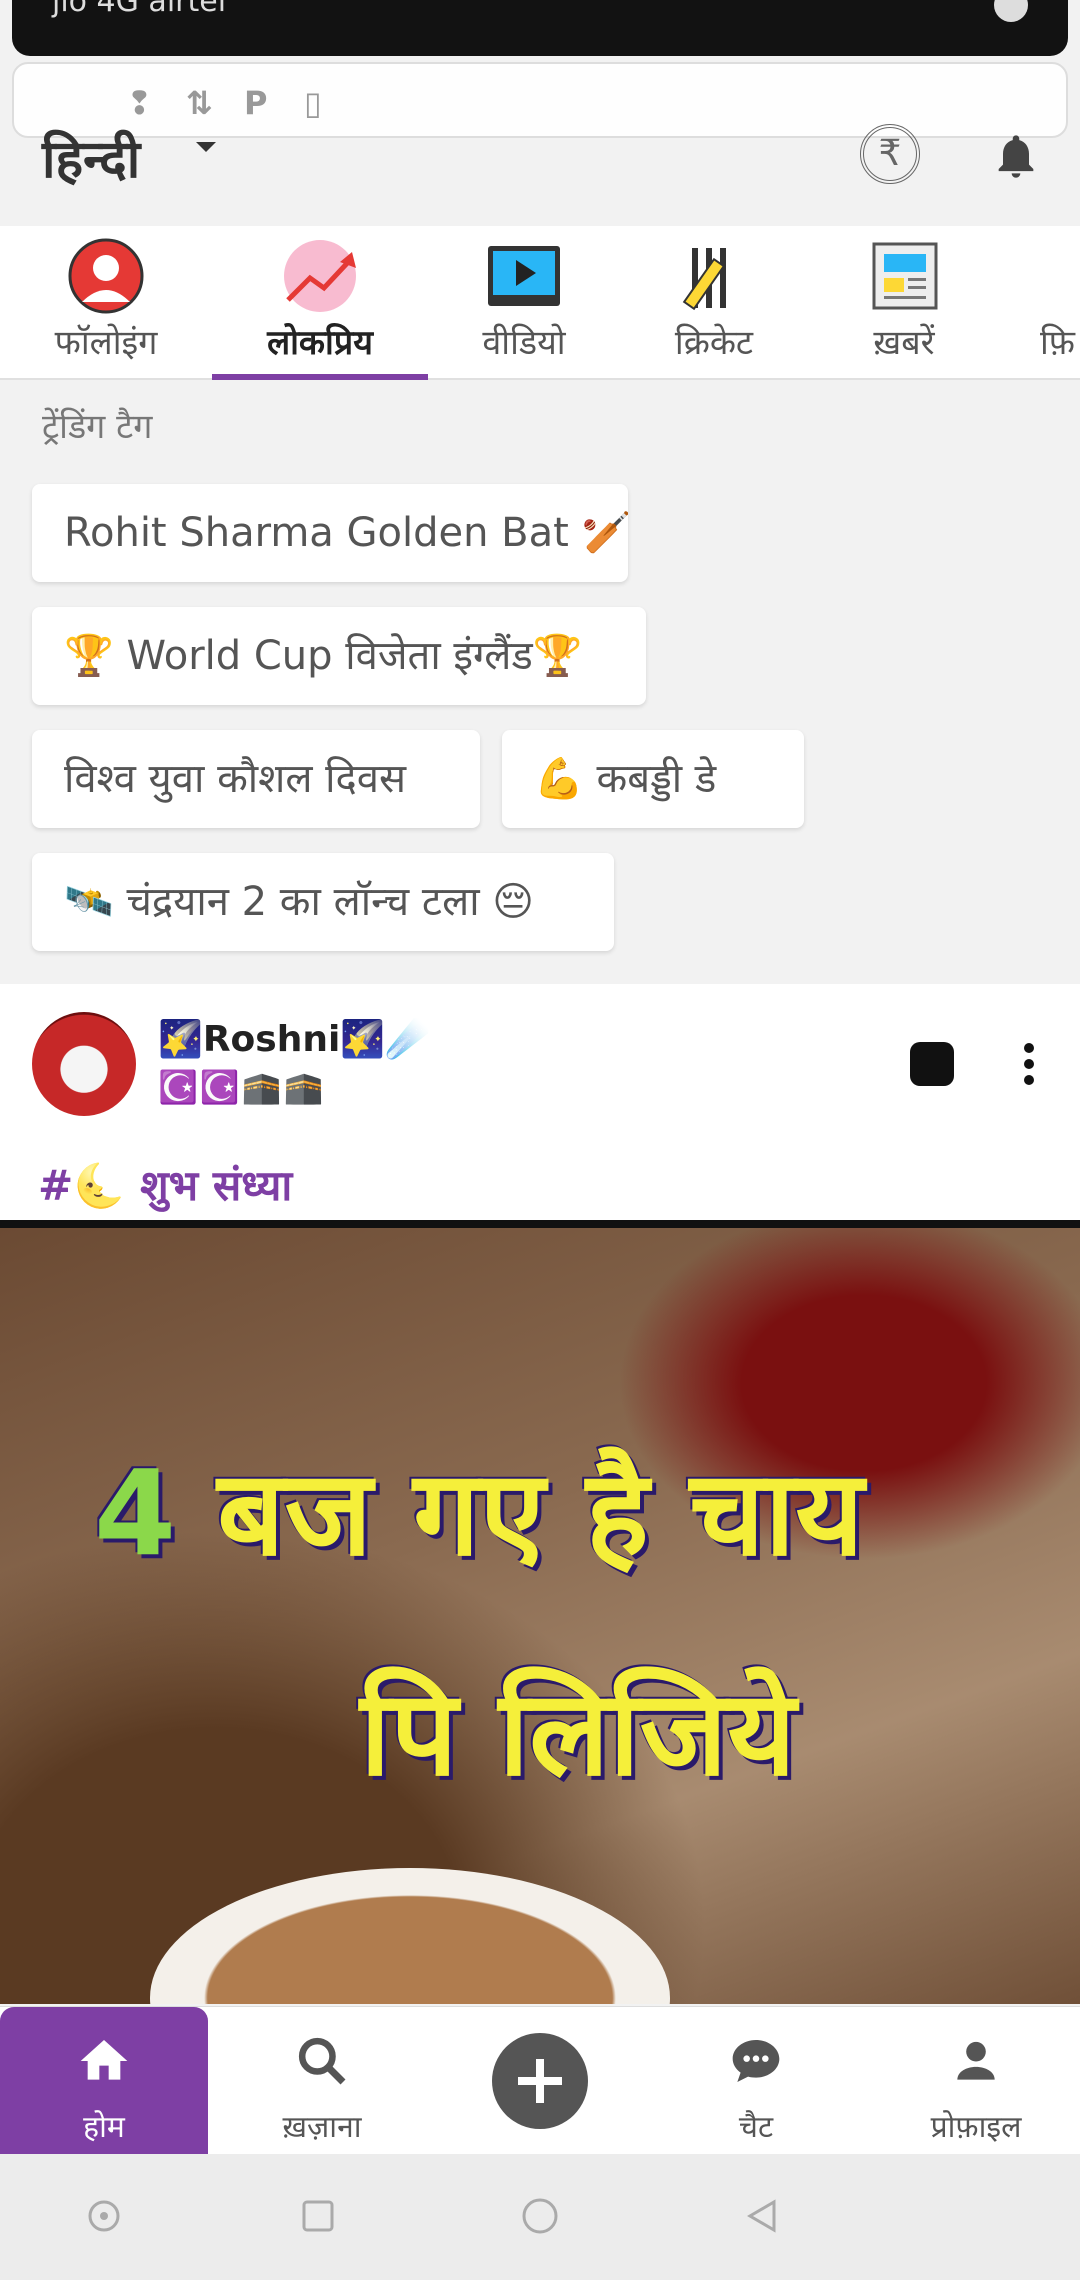  I want to click on home-circle-icon, so click(540, 2216).